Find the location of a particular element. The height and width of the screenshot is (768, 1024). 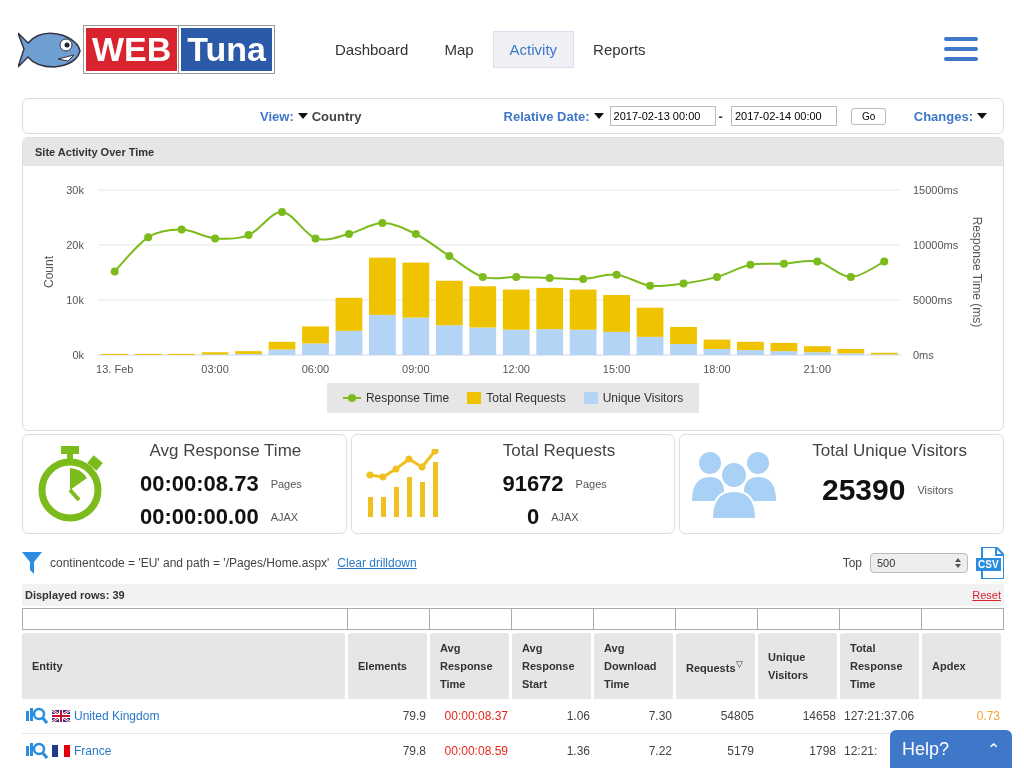

displayed-rows-label: Displayed rows: 39 is located at coordinates (75, 595).